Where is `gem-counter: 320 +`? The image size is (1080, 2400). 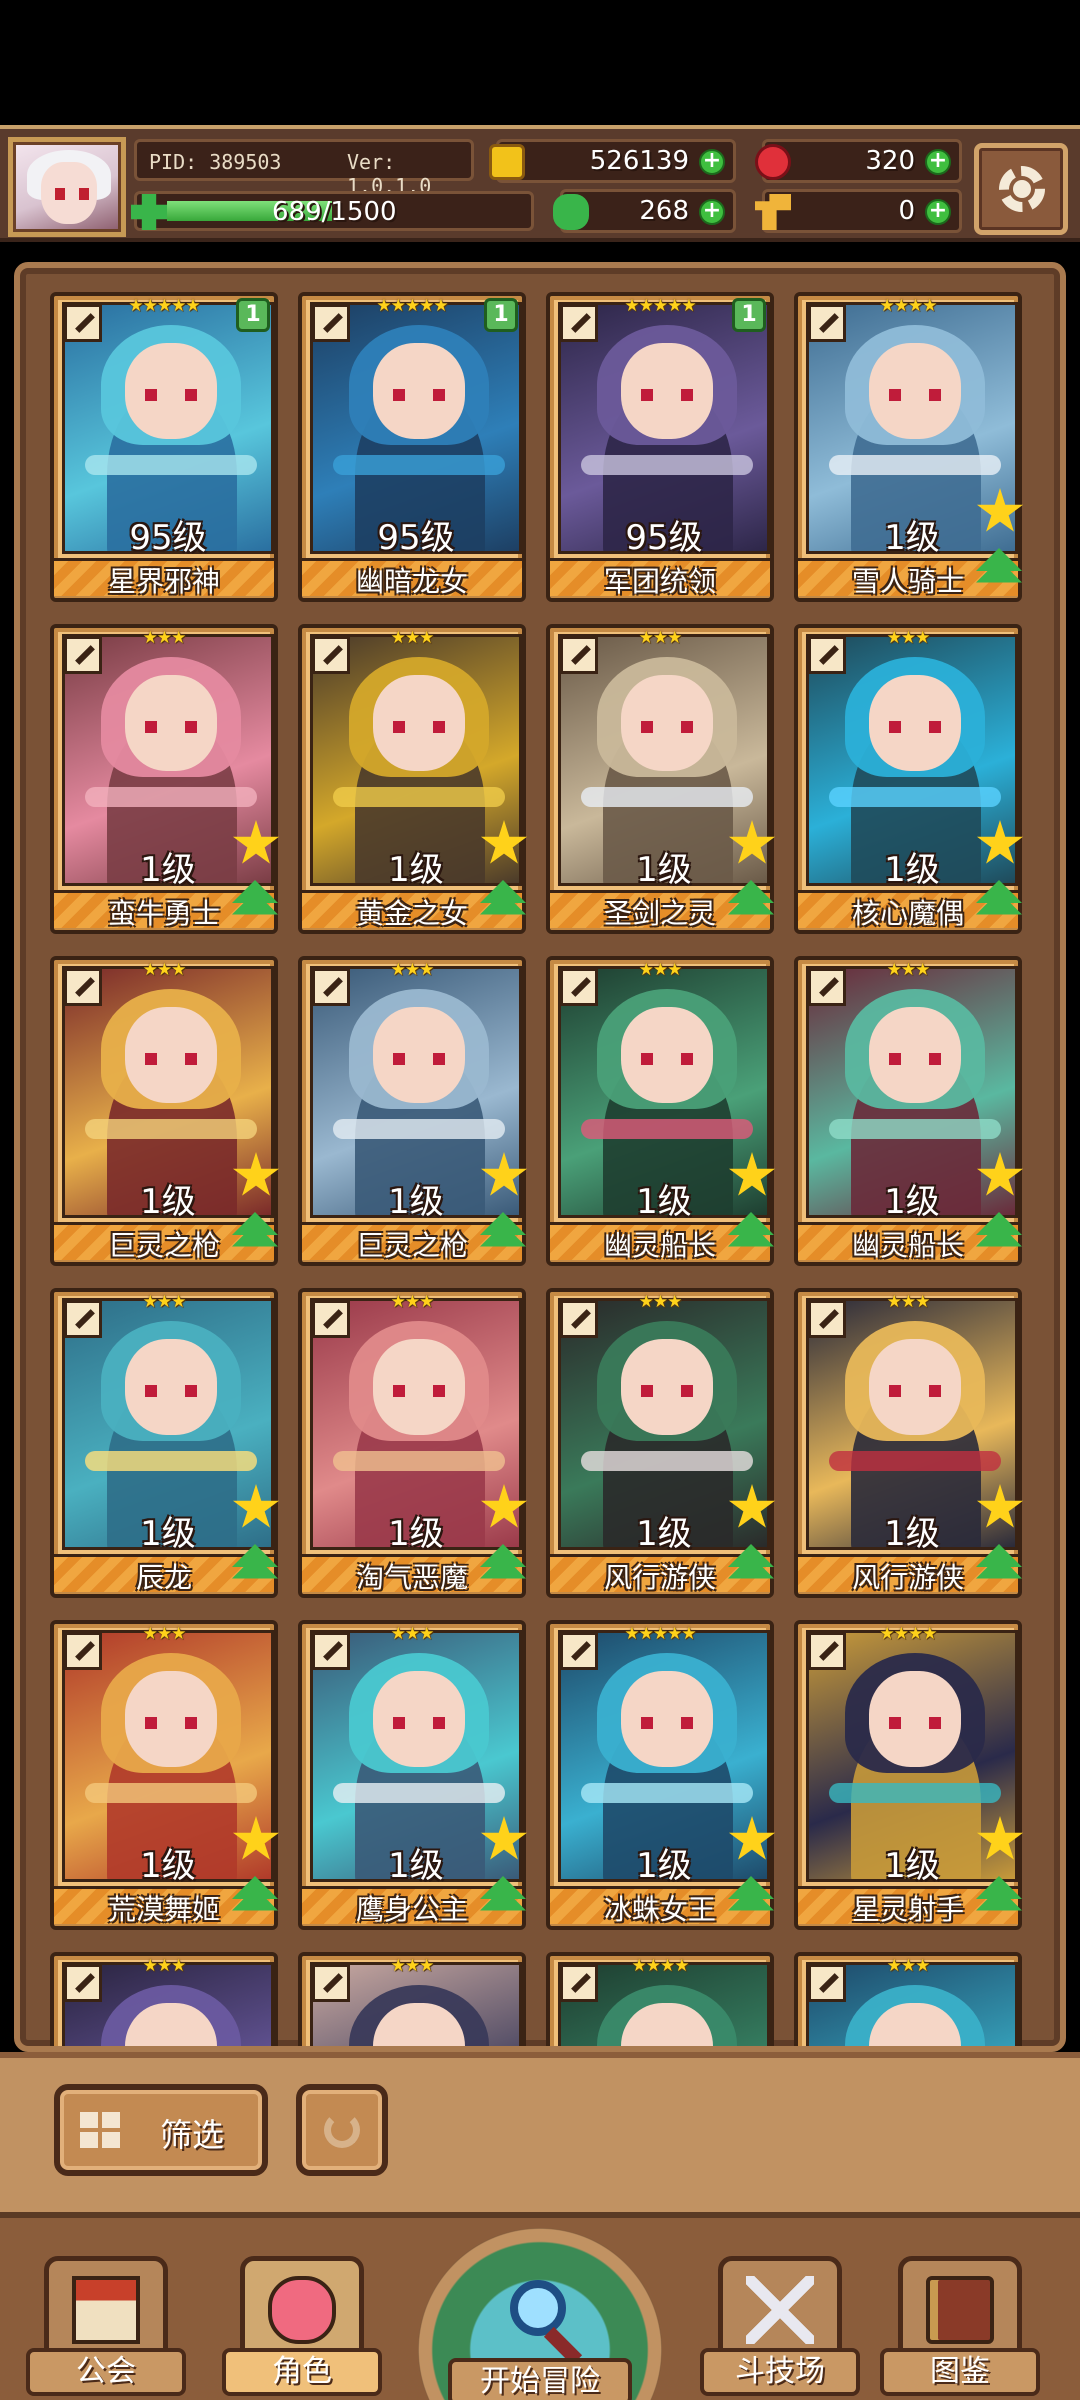 gem-counter: 320 + is located at coordinates (858, 161).